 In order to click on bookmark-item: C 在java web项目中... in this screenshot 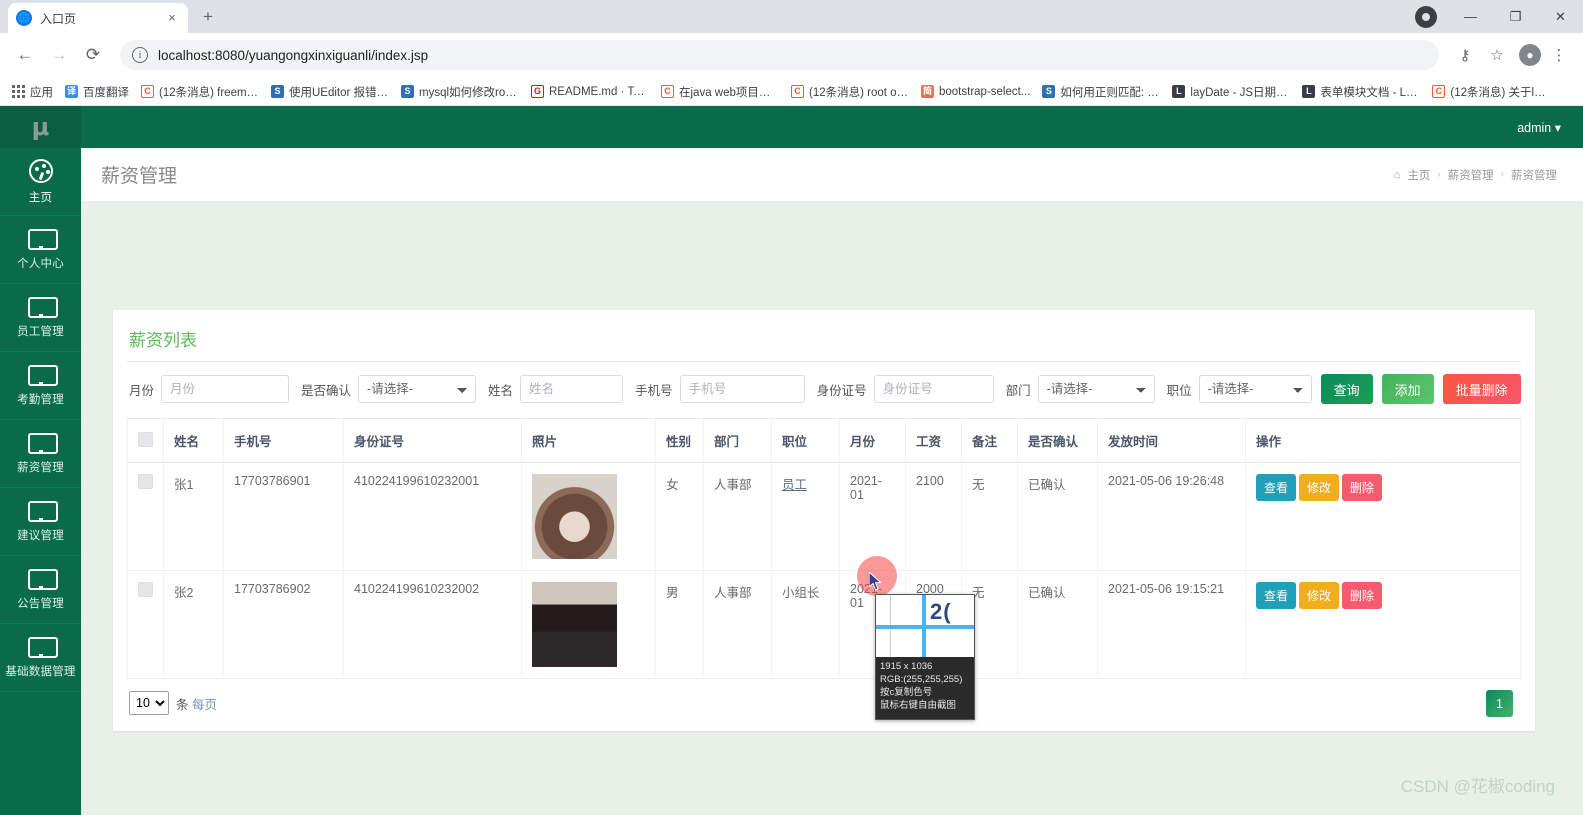, I will do `click(720, 92)`.